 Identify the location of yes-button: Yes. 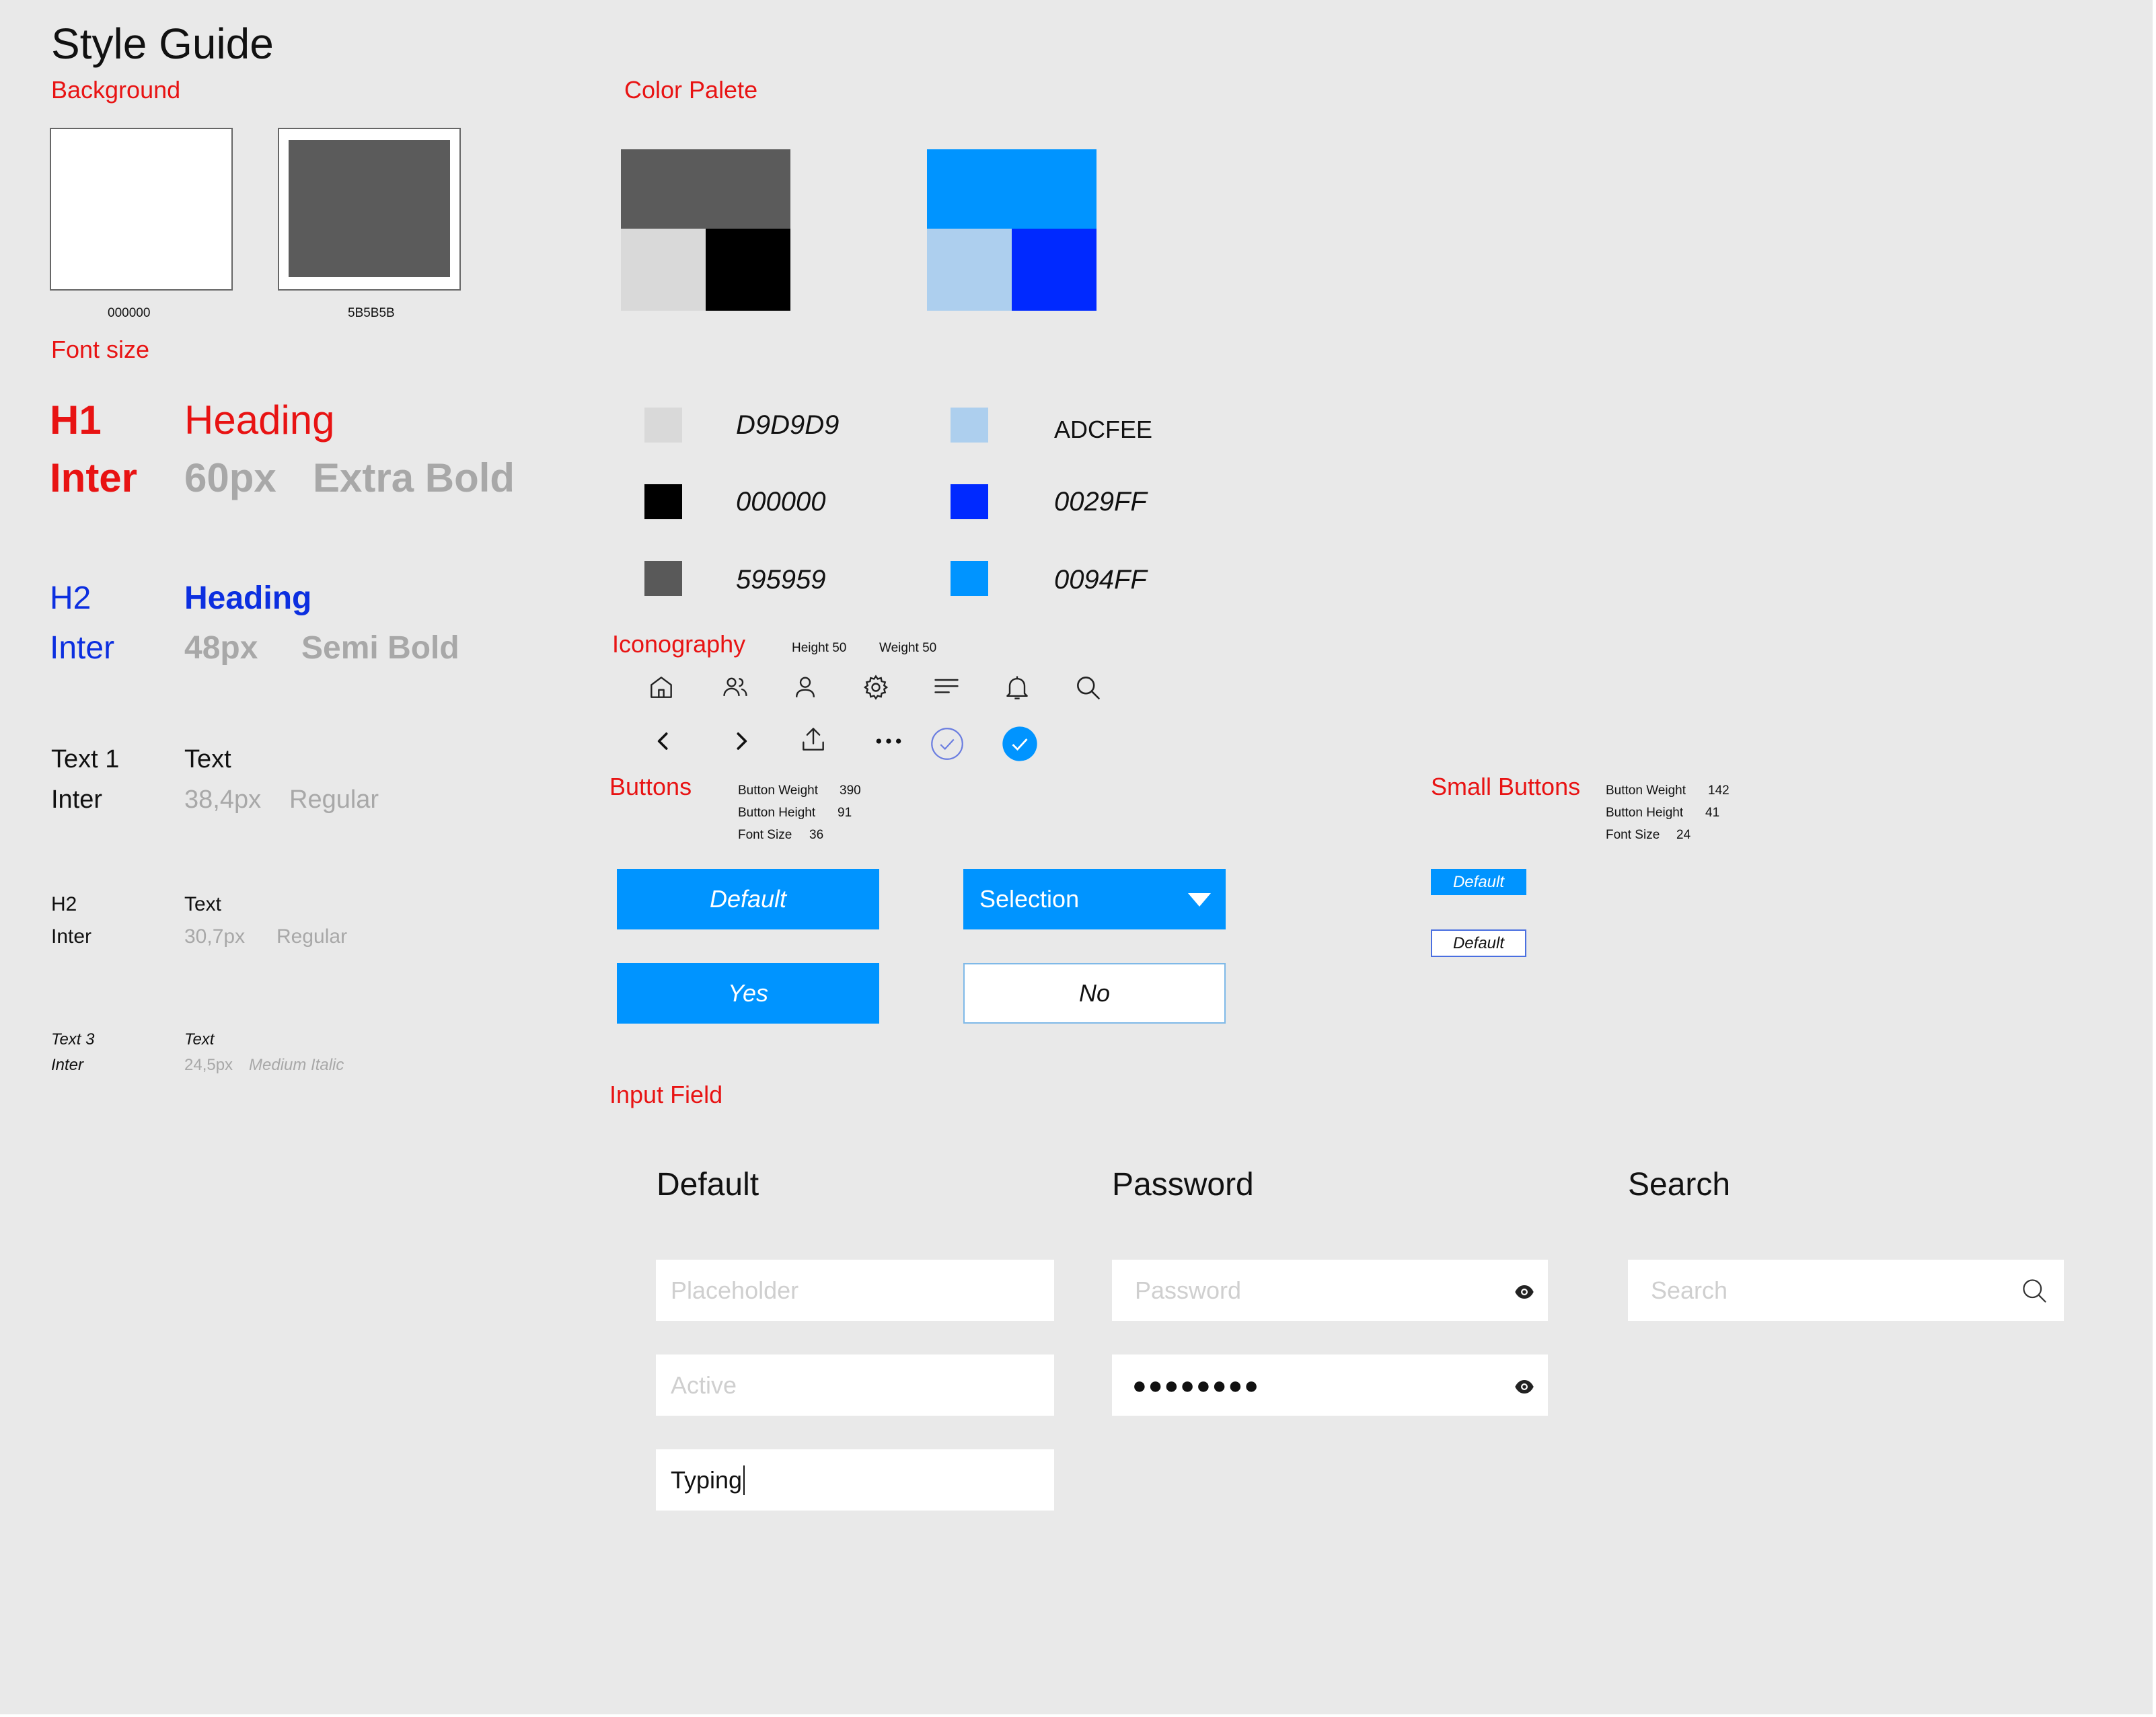
(748, 993).